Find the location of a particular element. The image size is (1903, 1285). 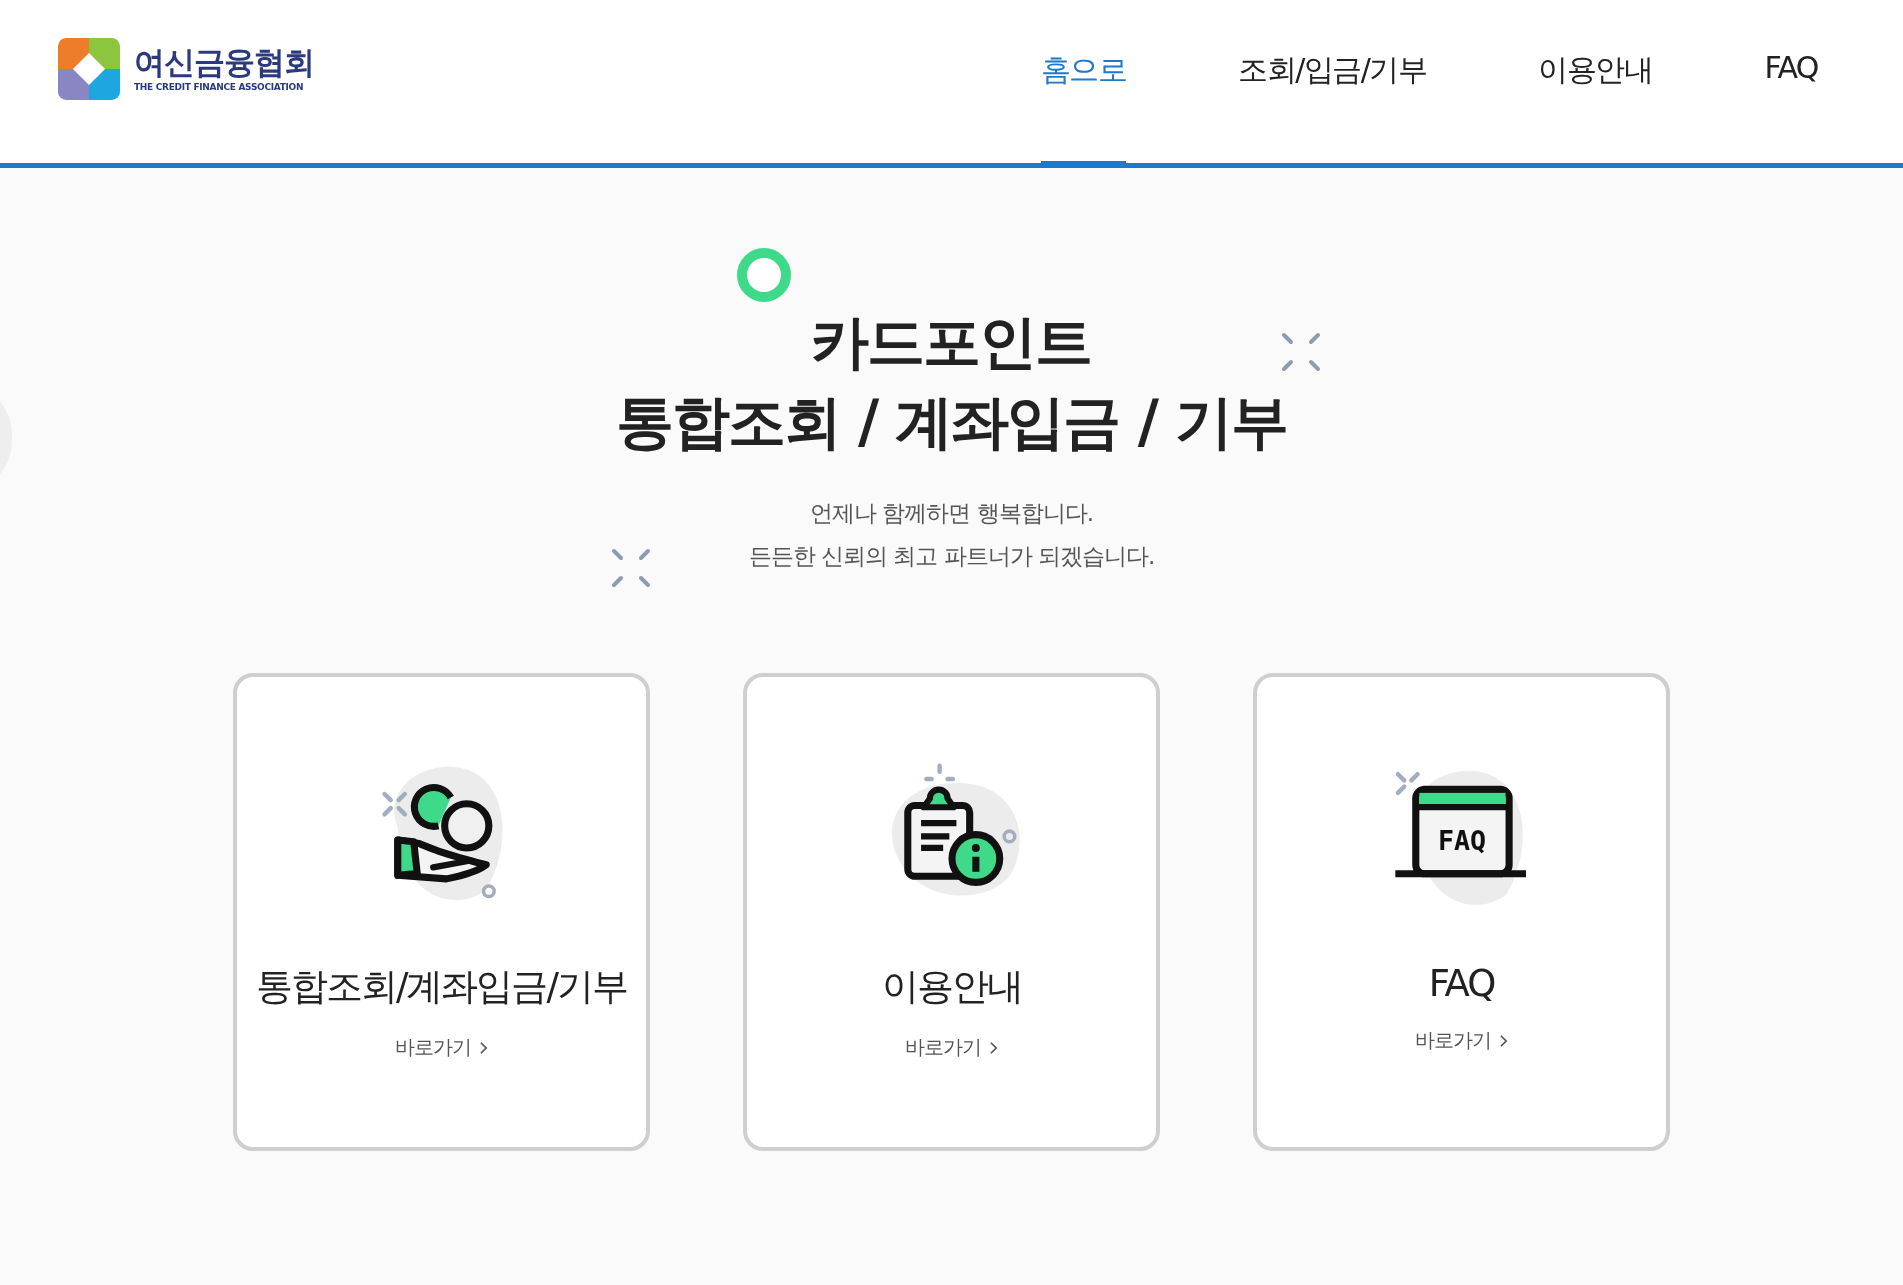

faq-icon-text: FAQ is located at coordinates (1461, 840).